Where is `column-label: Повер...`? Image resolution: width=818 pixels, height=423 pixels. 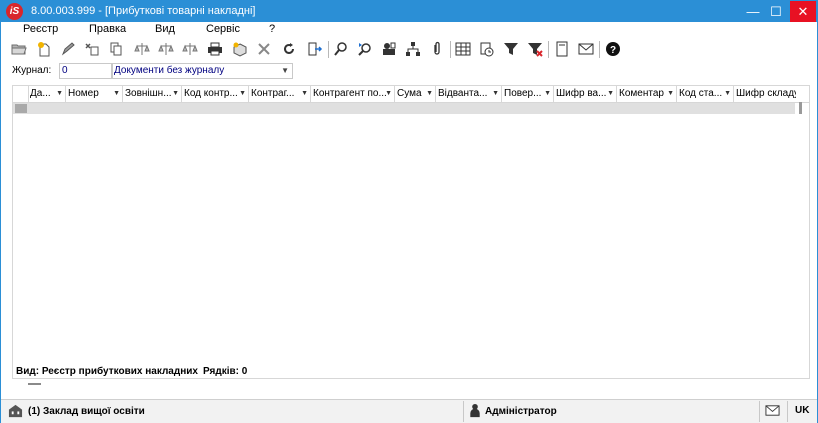
column-label: Повер... is located at coordinates (523, 93).